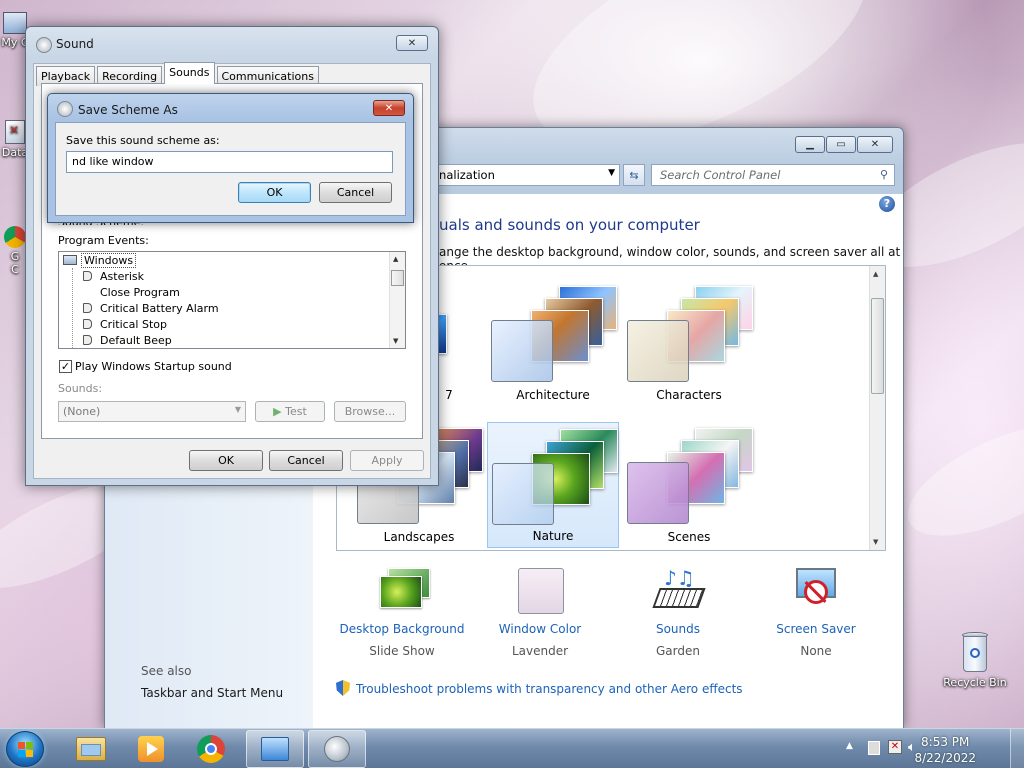 This screenshot has width=1024, height=768. What do you see at coordinates (153, 366) in the screenshot?
I see `startup-sound-label: Play Windows Startup sound` at bounding box center [153, 366].